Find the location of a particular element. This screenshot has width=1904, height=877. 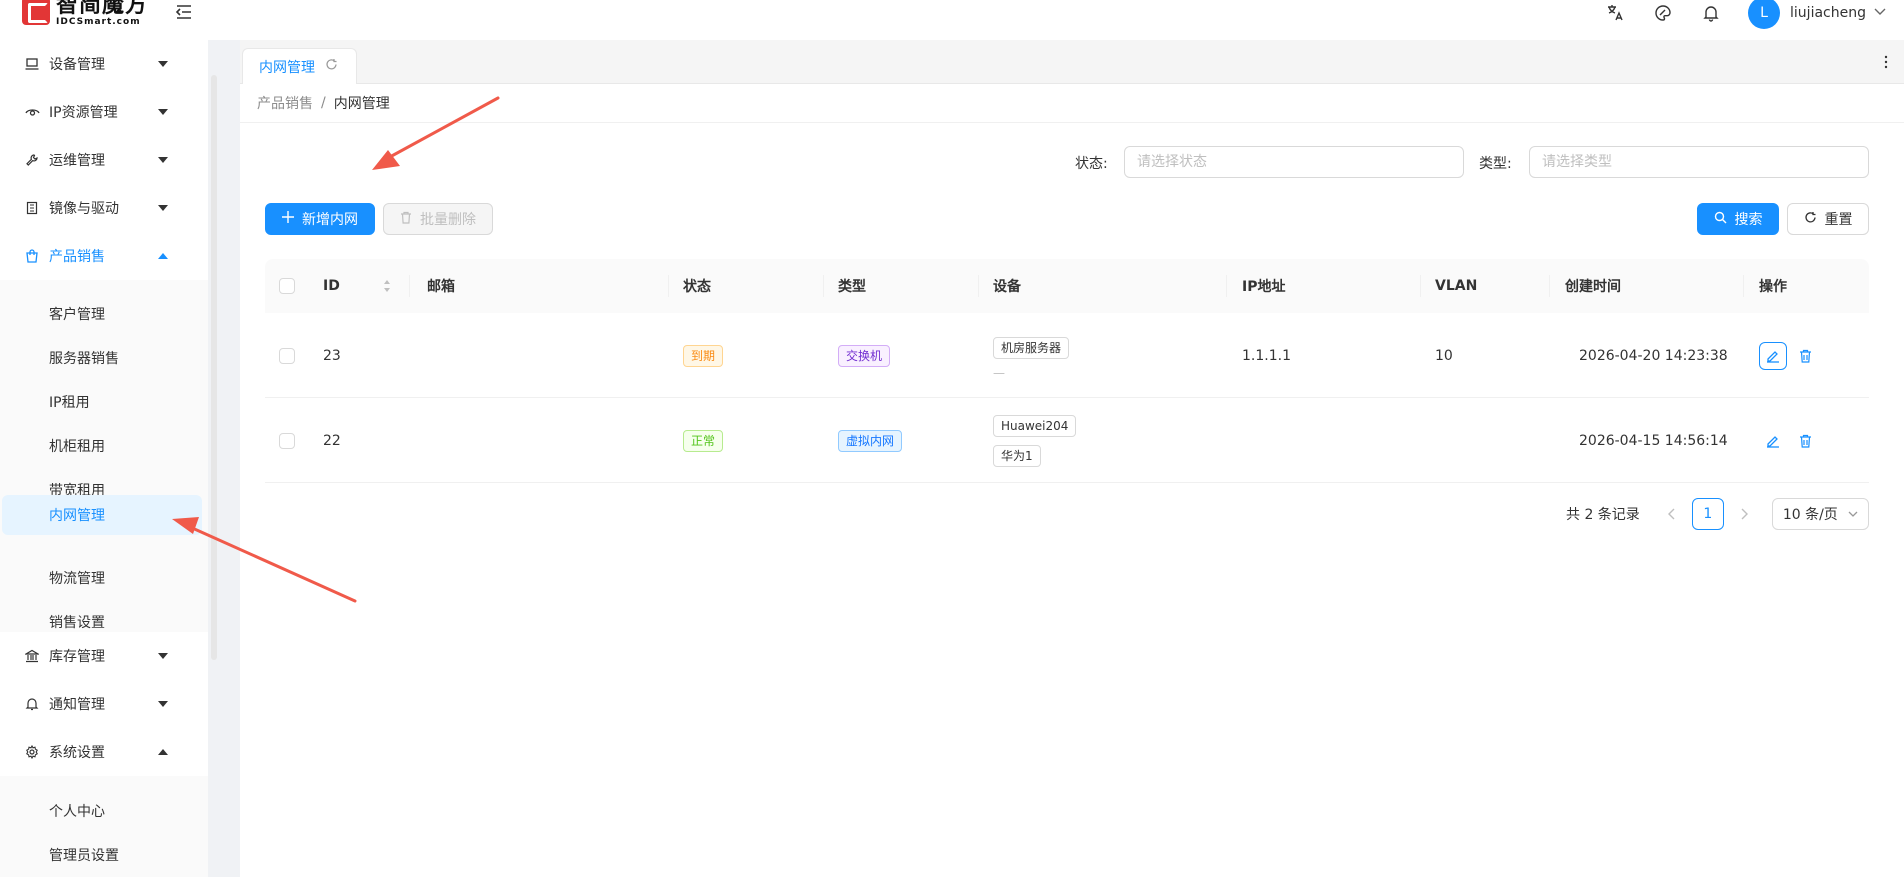

next-page-icon is located at coordinates (1744, 514).